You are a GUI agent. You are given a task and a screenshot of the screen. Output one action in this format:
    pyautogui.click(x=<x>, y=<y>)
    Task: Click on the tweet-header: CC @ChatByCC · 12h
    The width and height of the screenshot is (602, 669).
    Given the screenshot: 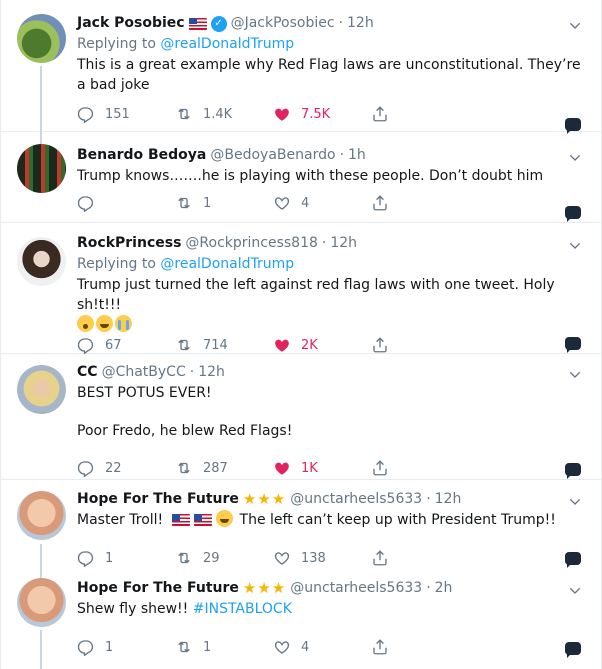 What is the action you would take?
    pyautogui.click(x=329, y=372)
    